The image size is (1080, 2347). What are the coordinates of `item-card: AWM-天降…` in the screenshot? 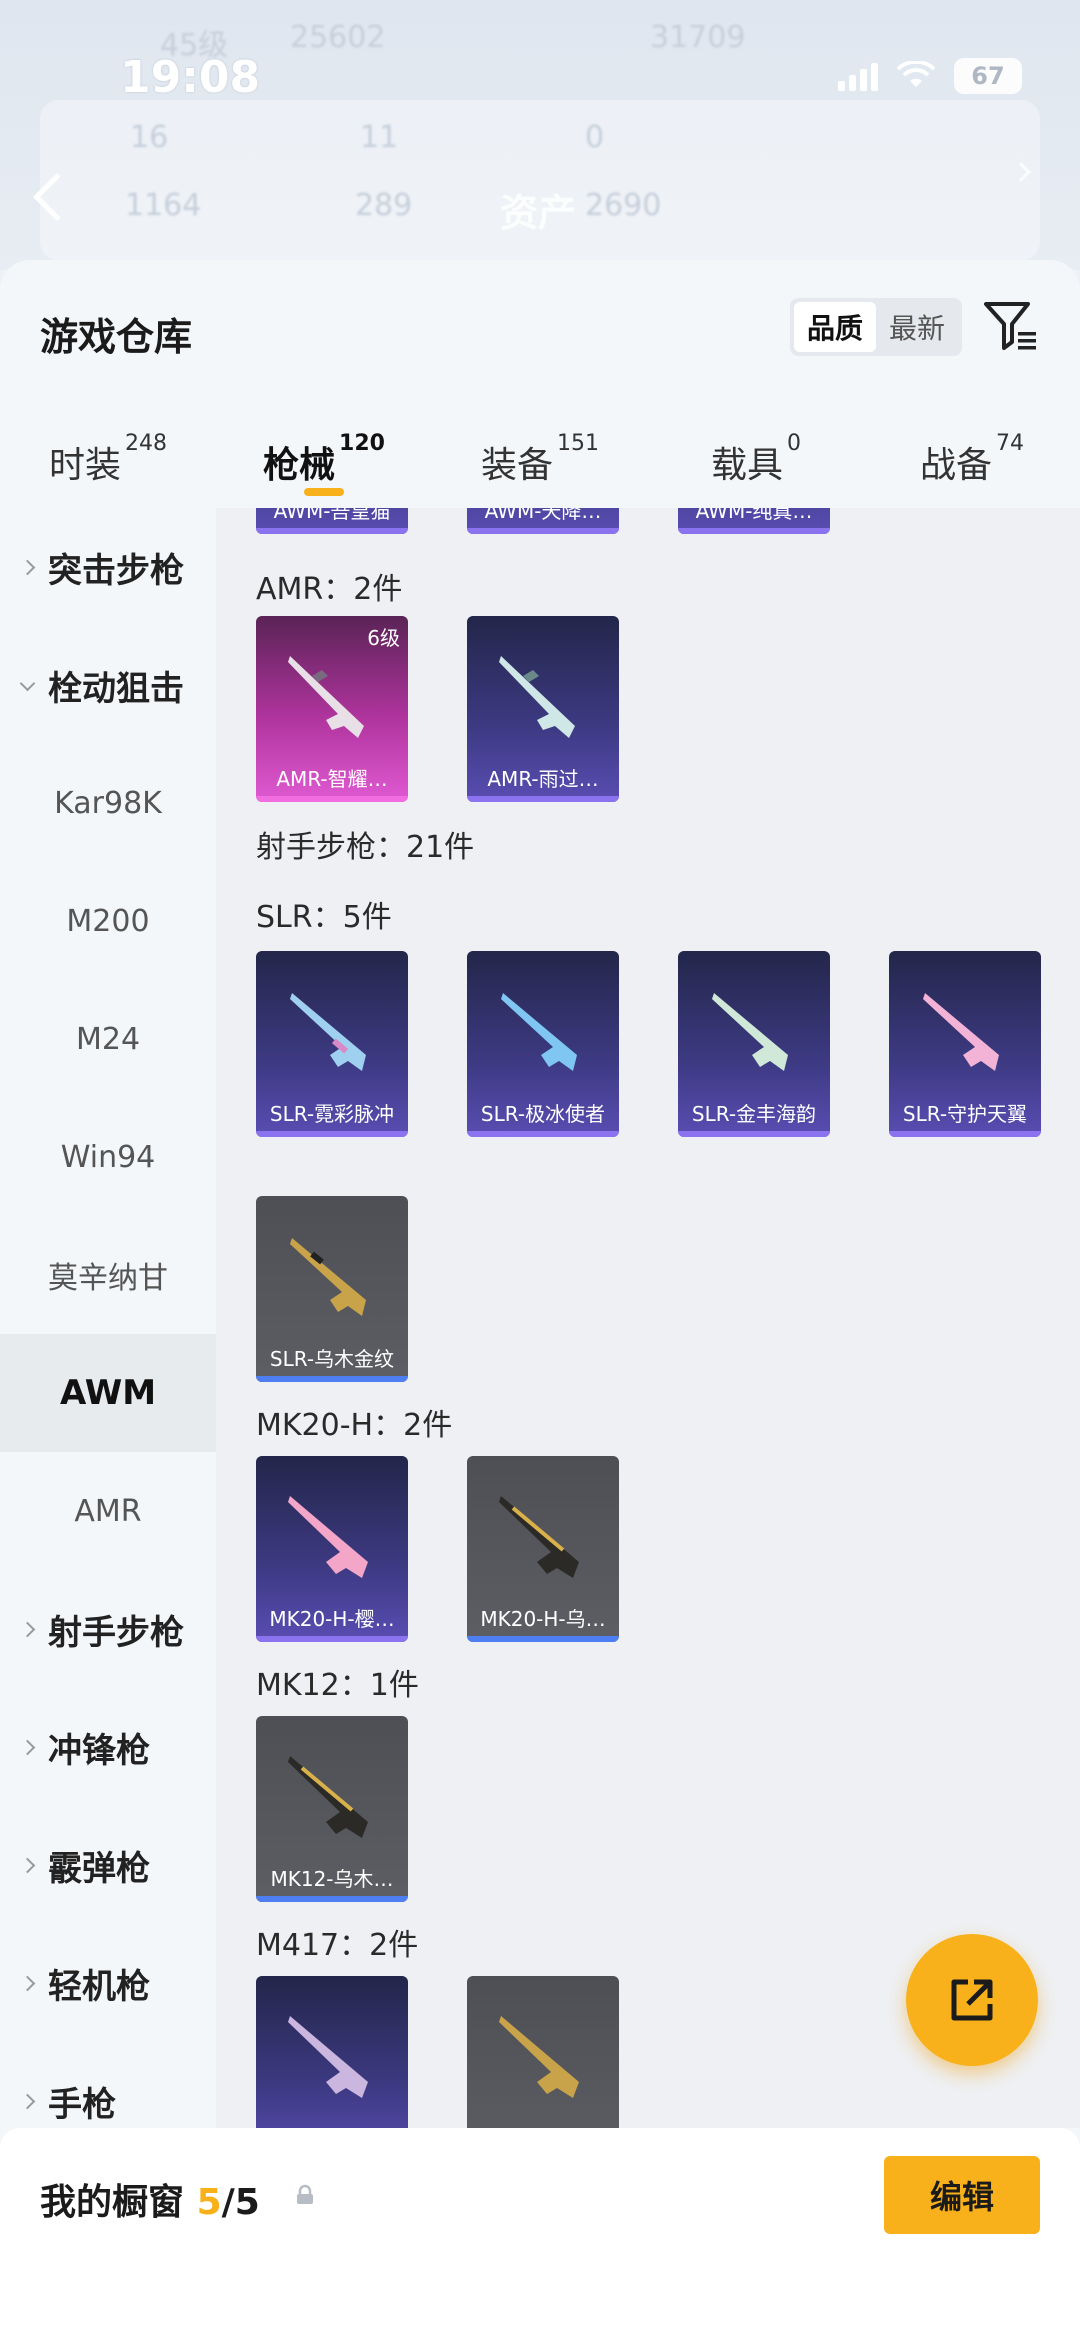 It's located at (543, 521).